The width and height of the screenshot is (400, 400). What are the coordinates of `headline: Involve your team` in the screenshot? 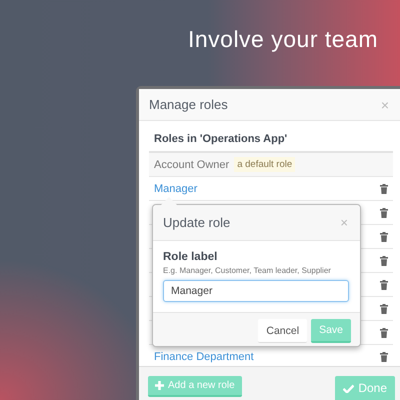 It's located at (283, 39).